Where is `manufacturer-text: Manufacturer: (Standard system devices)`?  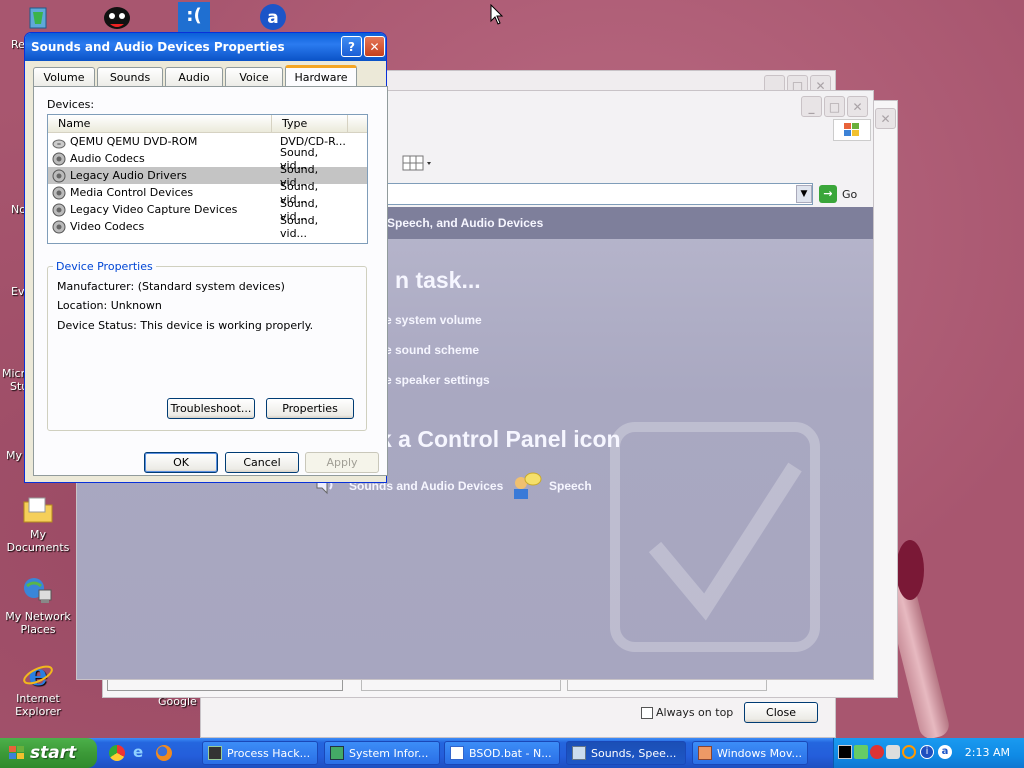 manufacturer-text: Manufacturer: (Standard system devices) is located at coordinates (171, 286).